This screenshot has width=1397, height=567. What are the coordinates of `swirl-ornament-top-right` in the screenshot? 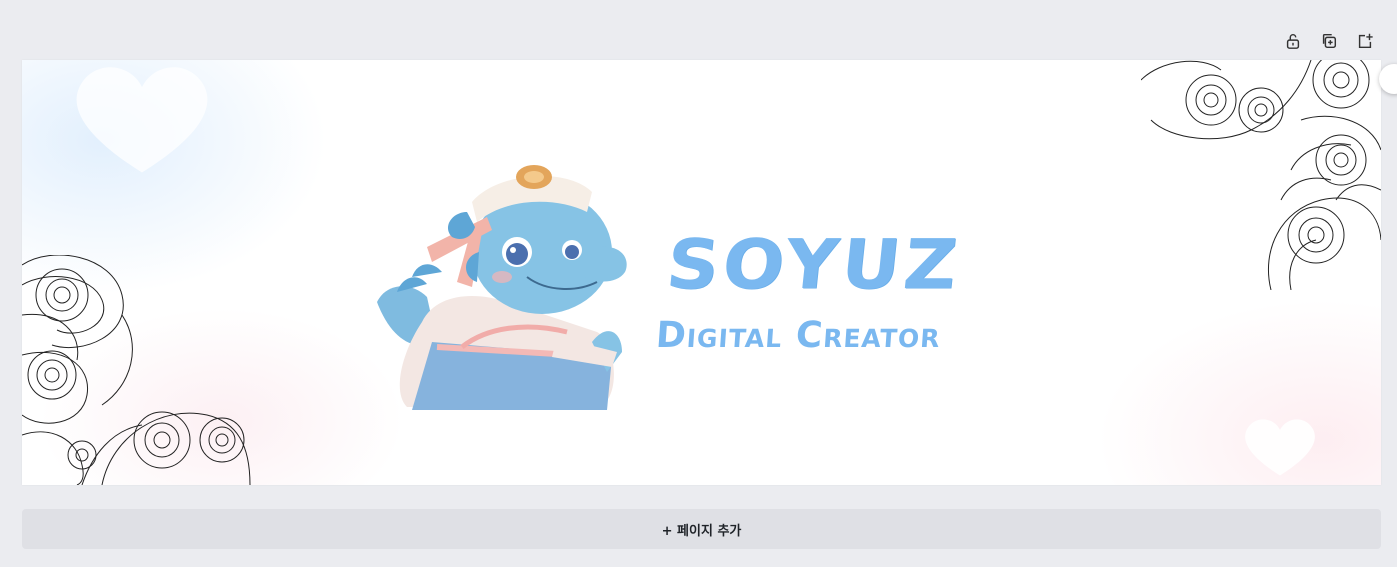 It's located at (1261, 175).